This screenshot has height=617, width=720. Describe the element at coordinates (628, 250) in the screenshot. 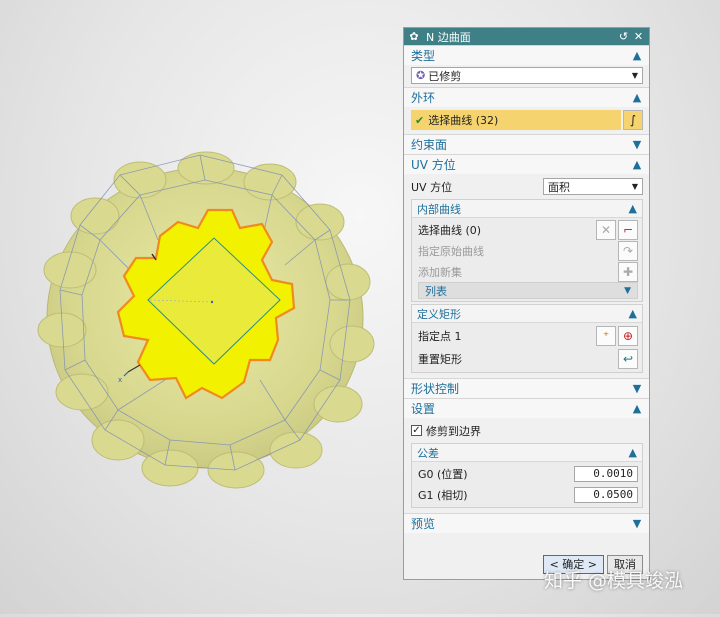

I see `original-curve-icon: ↷` at that location.